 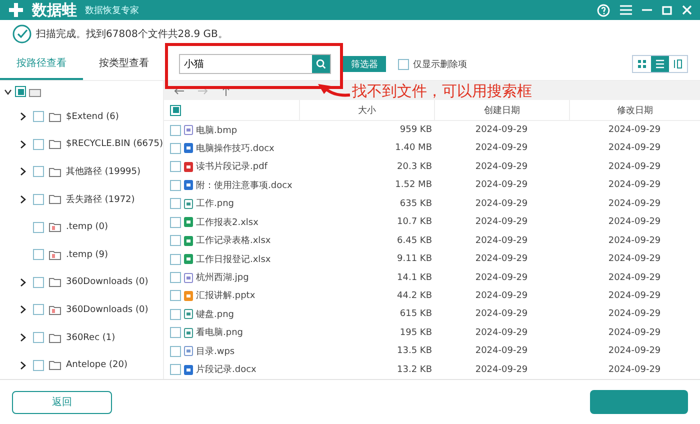 What do you see at coordinates (647, 10) in the screenshot?
I see `minimize-icon` at bounding box center [647, 10].